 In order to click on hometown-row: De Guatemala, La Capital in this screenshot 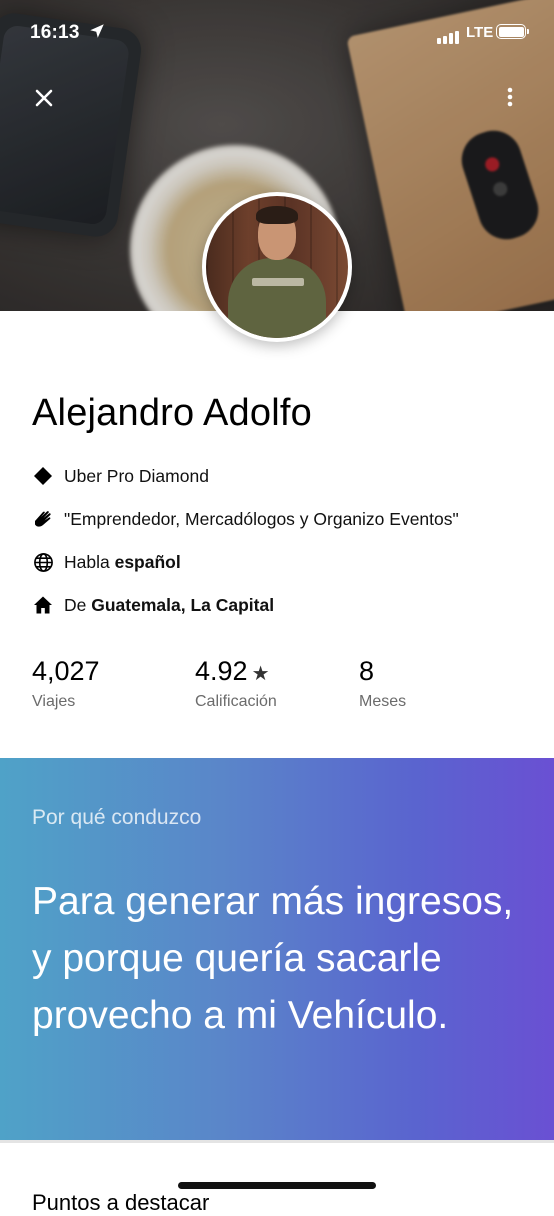, I will do `click(153, 605)`.